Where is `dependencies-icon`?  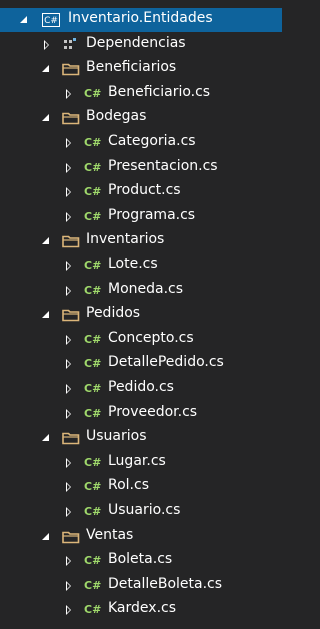
dependencies-icon is located at coordinates (71, 44).